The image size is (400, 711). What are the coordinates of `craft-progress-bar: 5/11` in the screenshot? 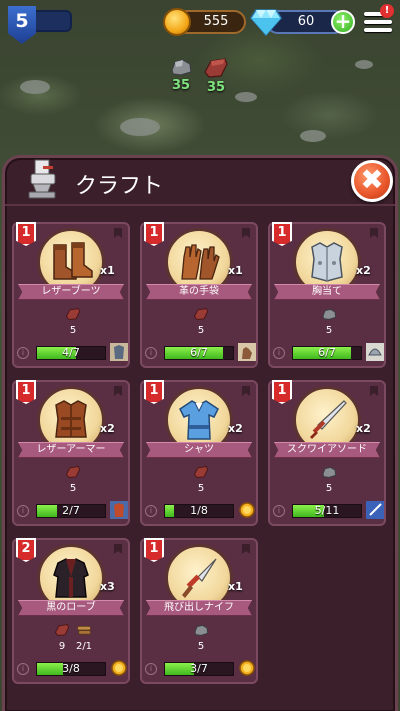 It's located at (327, 511).